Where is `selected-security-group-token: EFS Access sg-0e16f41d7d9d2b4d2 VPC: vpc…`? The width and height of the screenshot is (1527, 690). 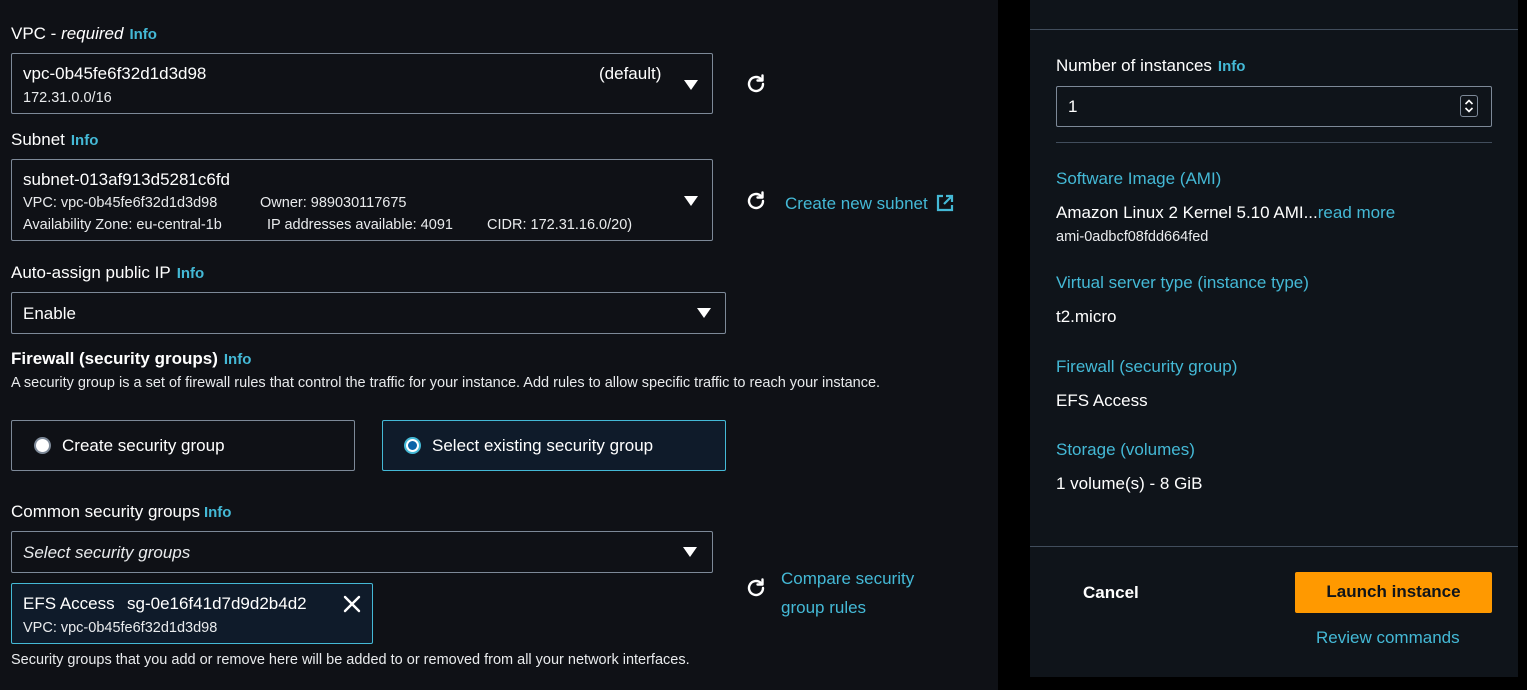
selected-security-group-token: EFS Access sg-0e16f41d7d9d2b4d2 VPC: vpc… is located at coordinates (192, 613).